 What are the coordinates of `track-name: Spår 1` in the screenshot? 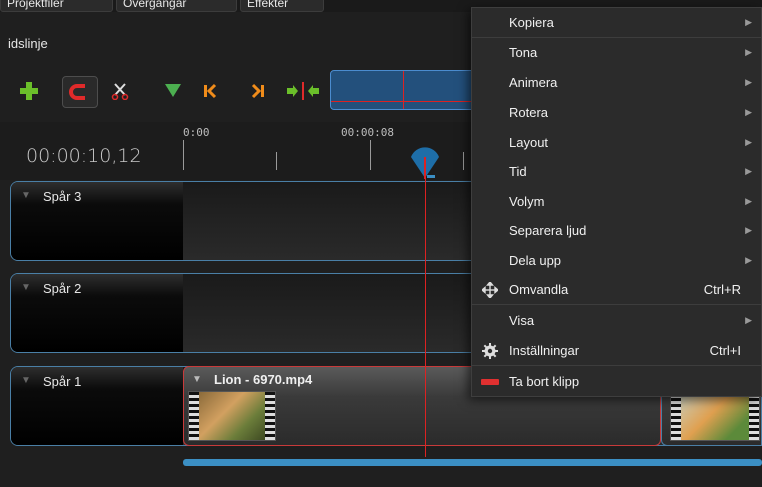 It's located at (62, 381).